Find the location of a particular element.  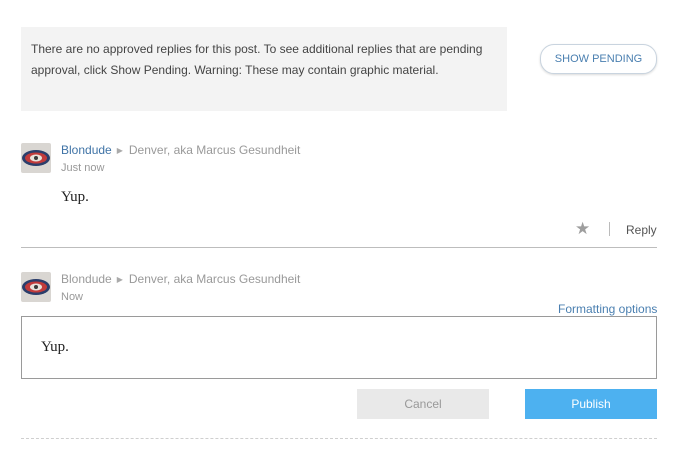

composer-author: Blondude is located at coordinates (86, 279).